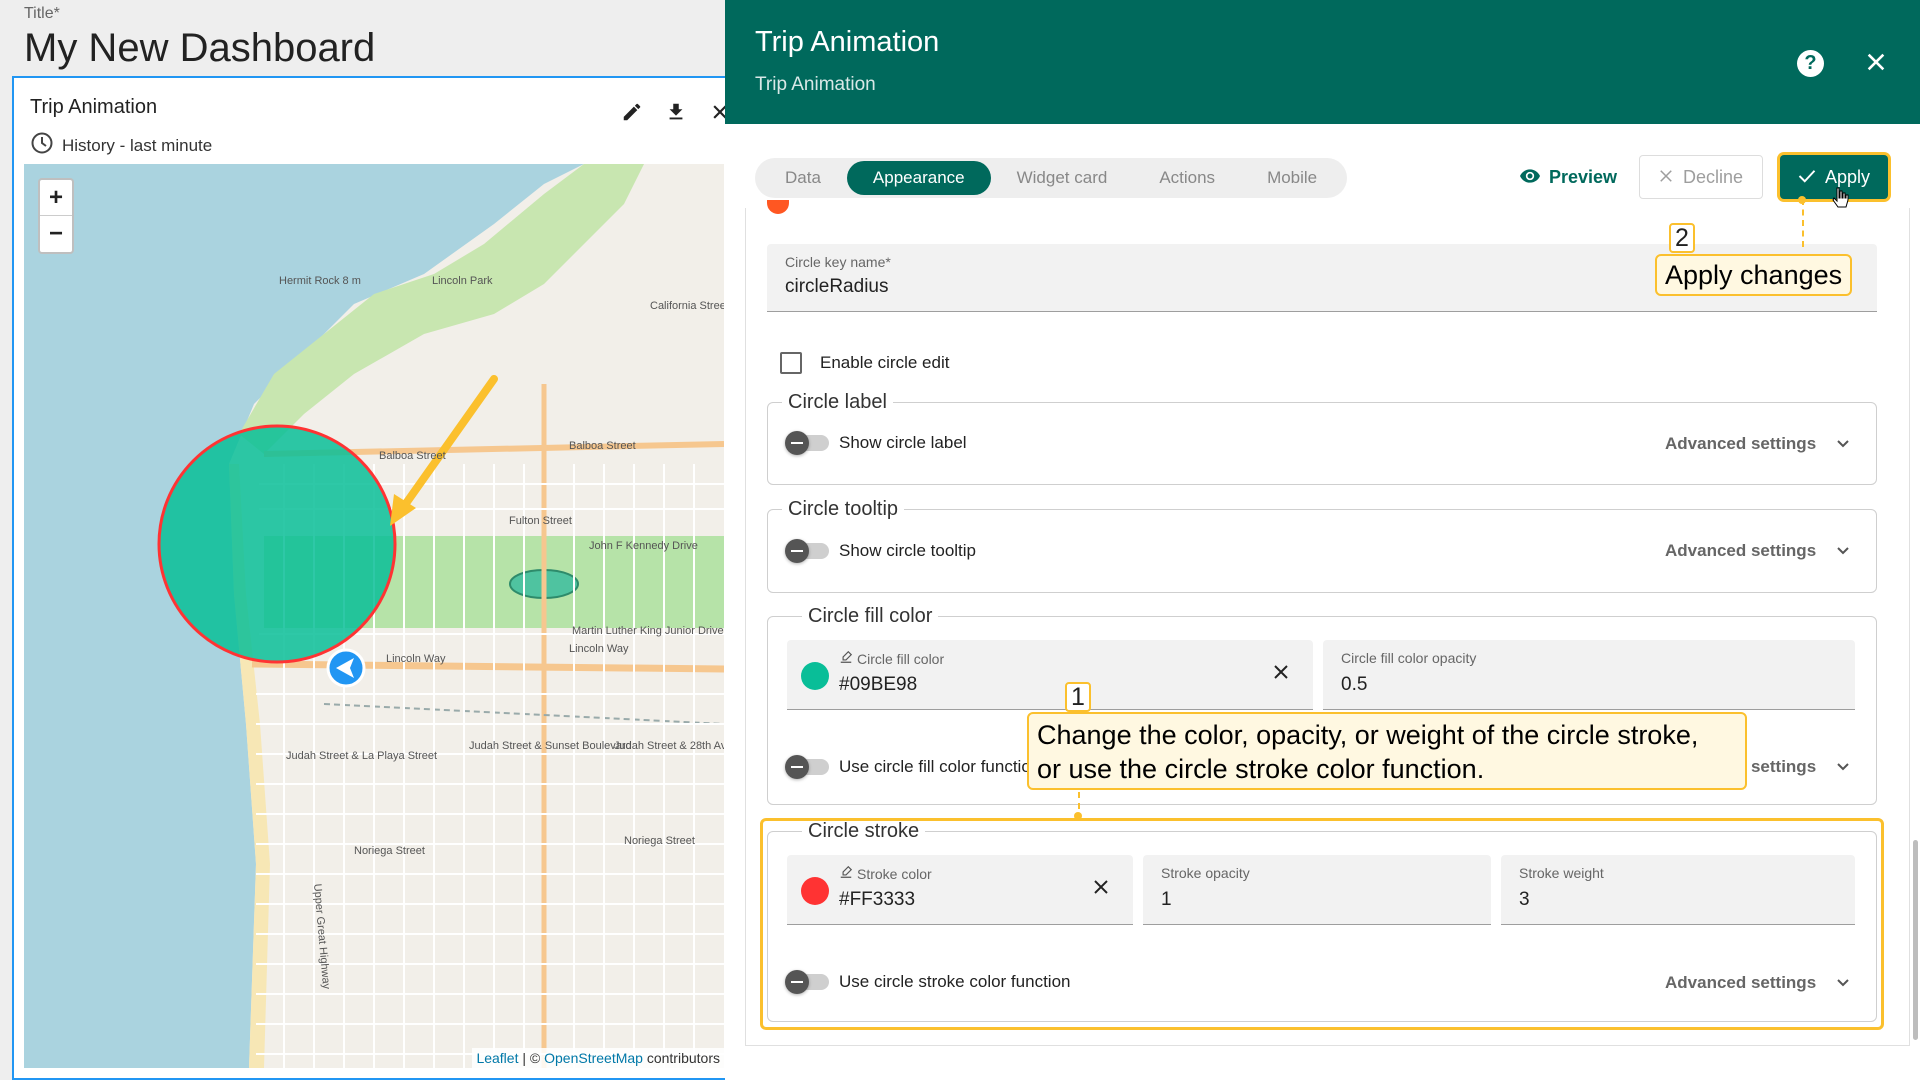 The height and width of the screenshot is (1080, 1920). Describe the element at coordinates (199, 48) in the screenshot. I see `dashboard-title: My New Dashboard` at that location.